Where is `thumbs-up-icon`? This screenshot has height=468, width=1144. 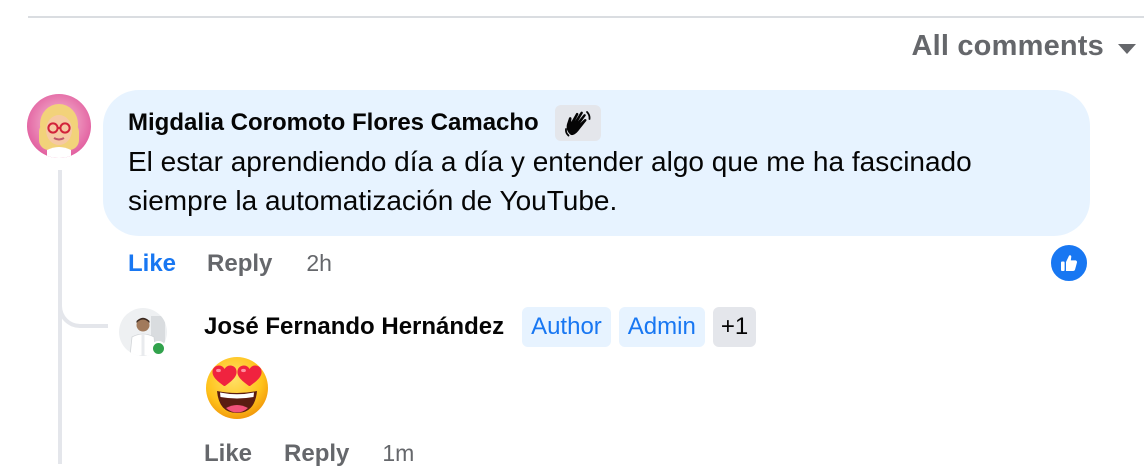
thumbs-up-icon is located at coordinates (1069, 263).